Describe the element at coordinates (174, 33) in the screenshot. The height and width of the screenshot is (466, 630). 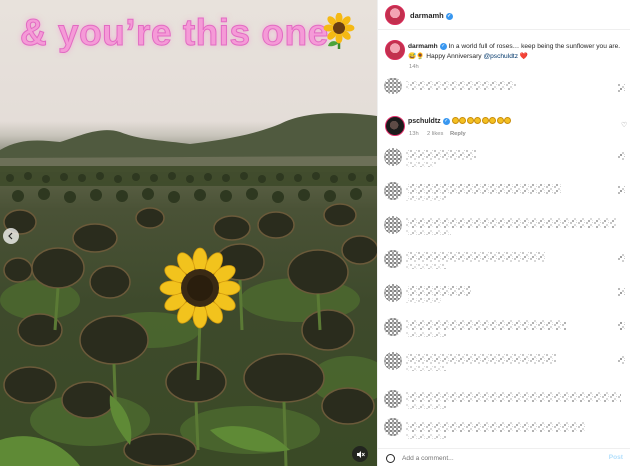
I see `overlay-caption-text: & you’re this one` at that location.